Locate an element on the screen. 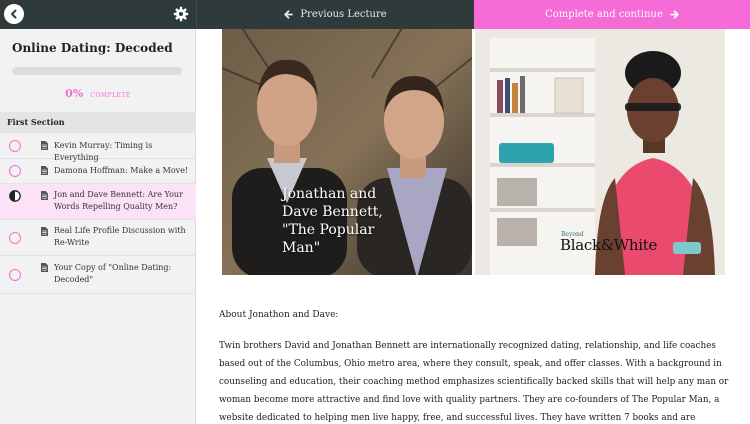  previous-lecture-label: Previous Lecture is located at coordinates (343, 14).